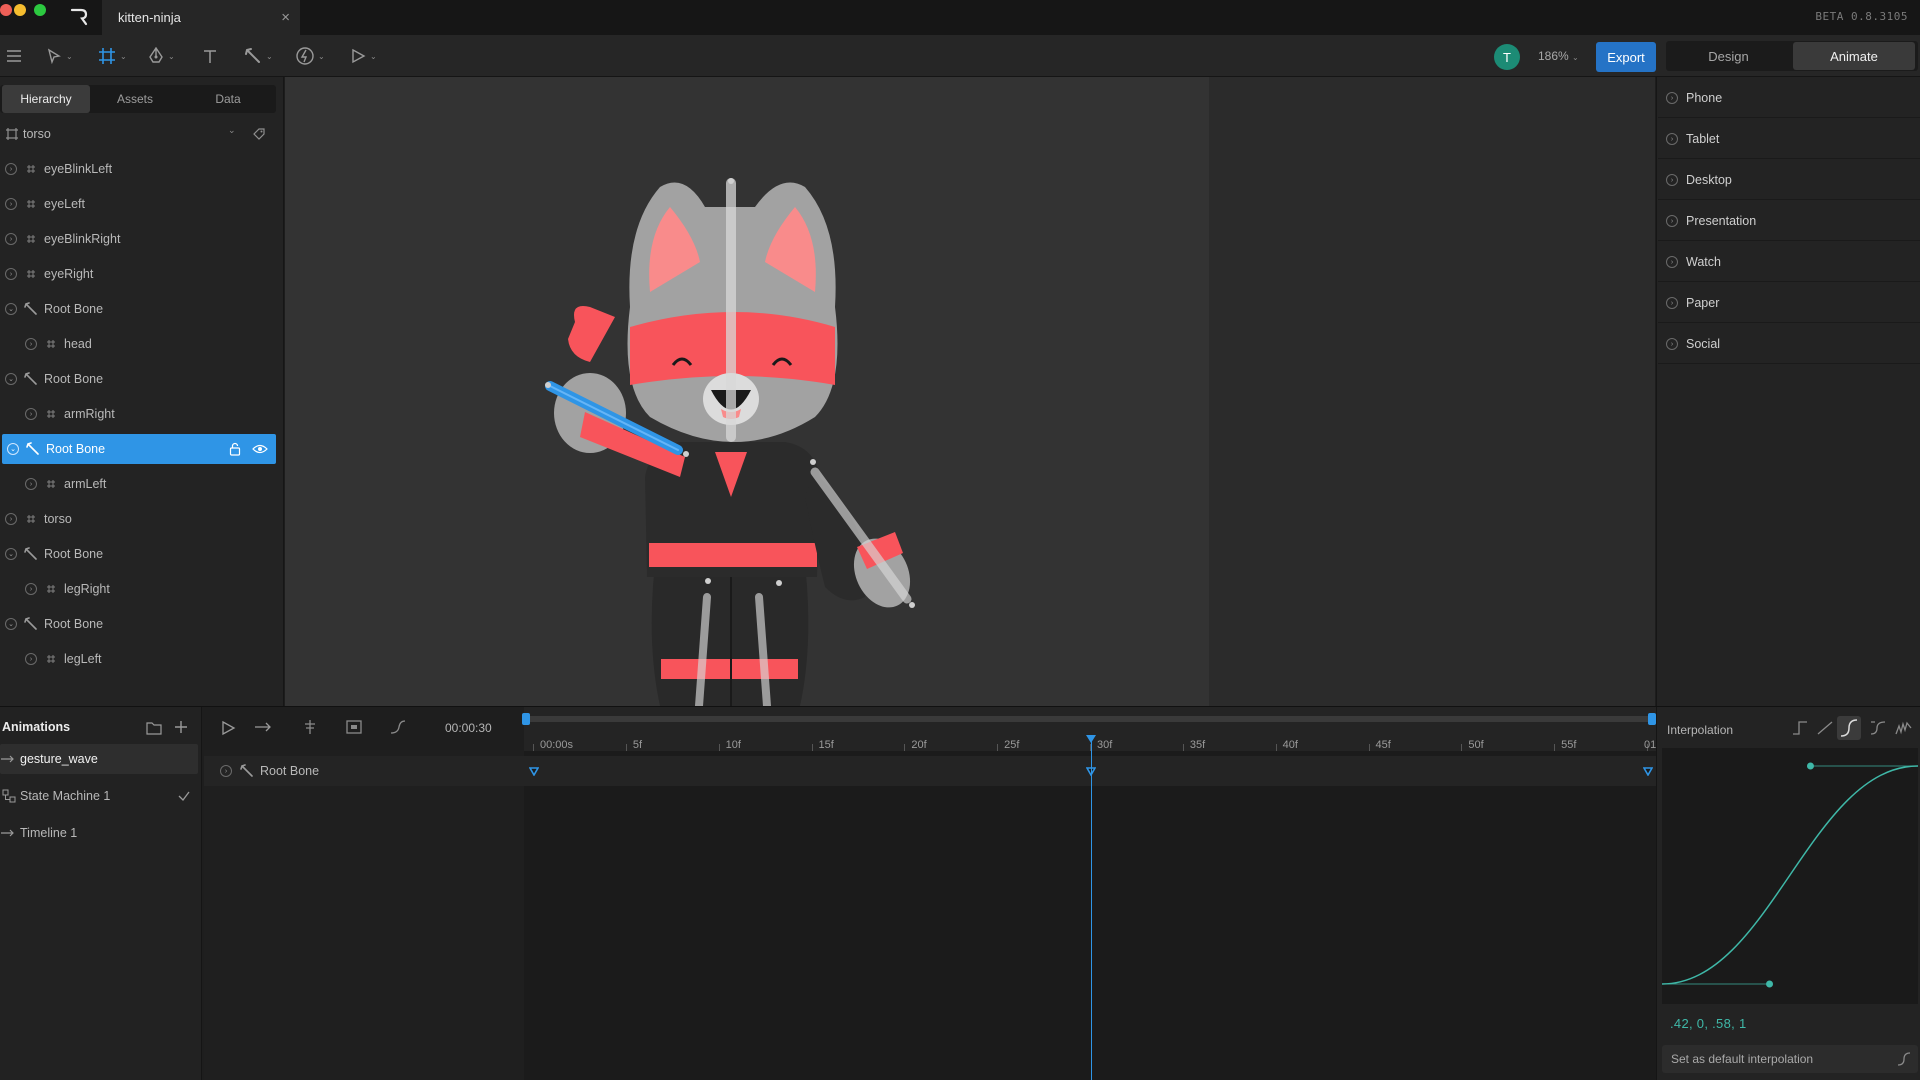  What do you see at coordinates (1849, 728) in the screenshot?
I see `cubic-interpolation-button` at bounding box center [1849, 728].